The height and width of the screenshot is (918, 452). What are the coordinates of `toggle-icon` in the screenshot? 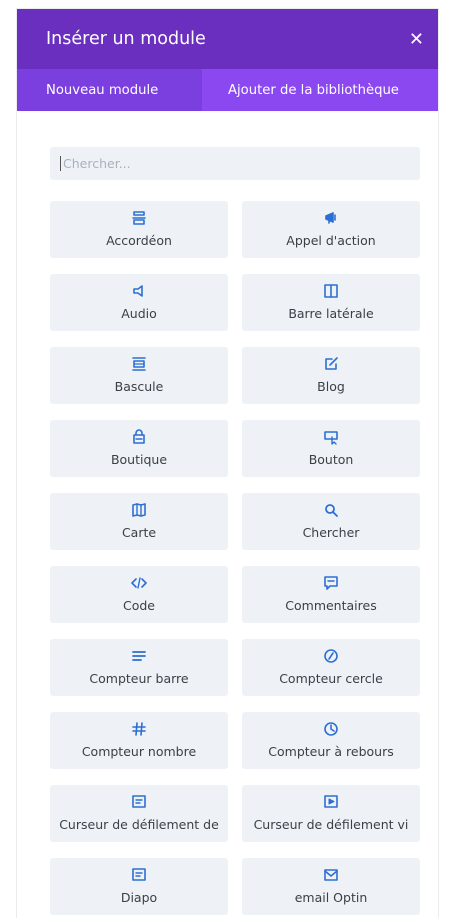 It's located at (139, 364).